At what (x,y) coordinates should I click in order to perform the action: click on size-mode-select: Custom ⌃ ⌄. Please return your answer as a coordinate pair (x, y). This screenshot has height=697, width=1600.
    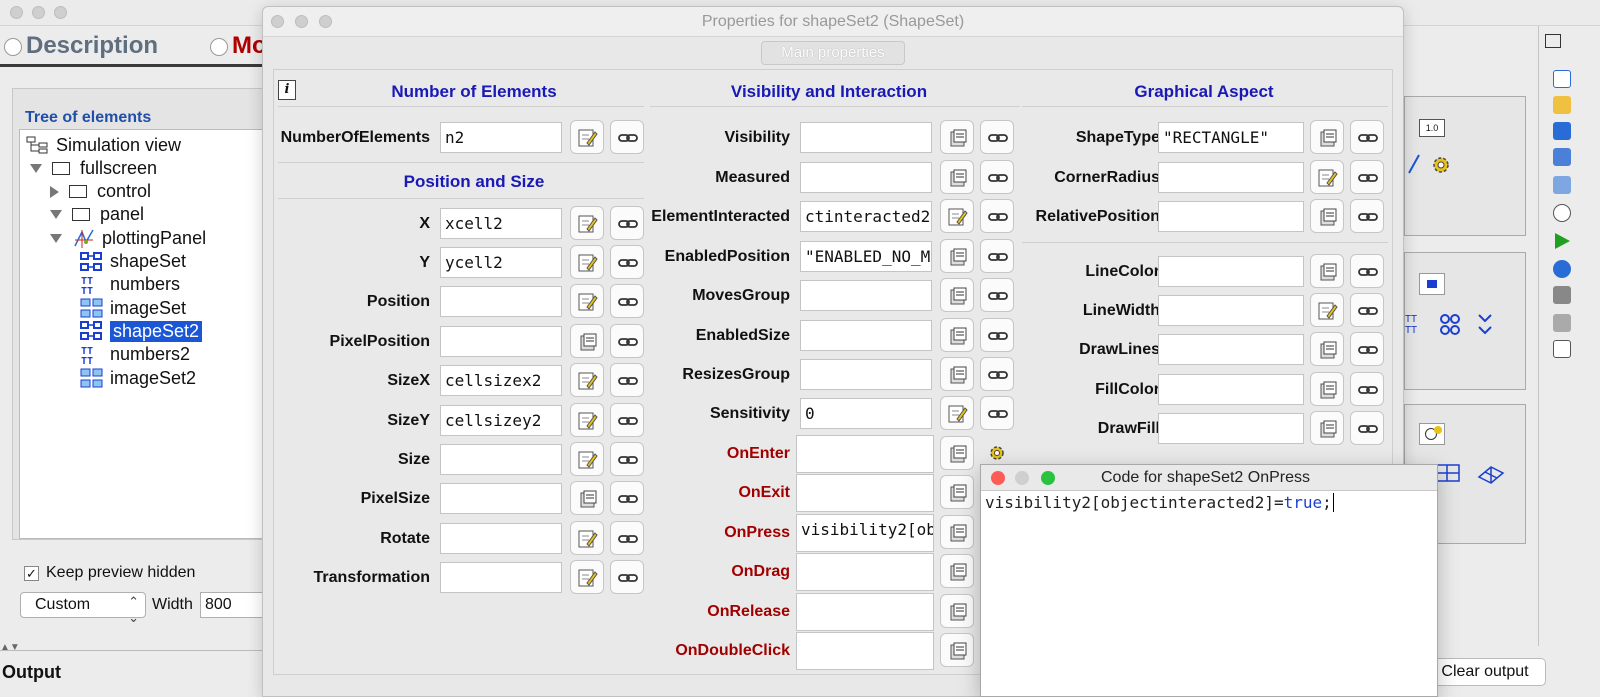
    Looking at the image, I should click on (83, 608).